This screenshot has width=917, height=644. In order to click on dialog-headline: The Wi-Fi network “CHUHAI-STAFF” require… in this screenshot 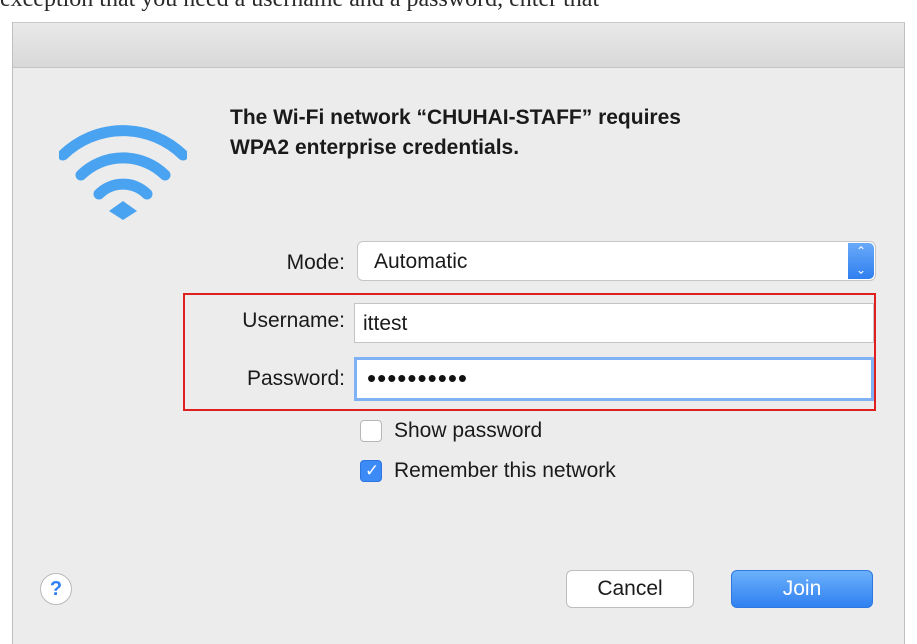, I will do `click(550, 133)`.